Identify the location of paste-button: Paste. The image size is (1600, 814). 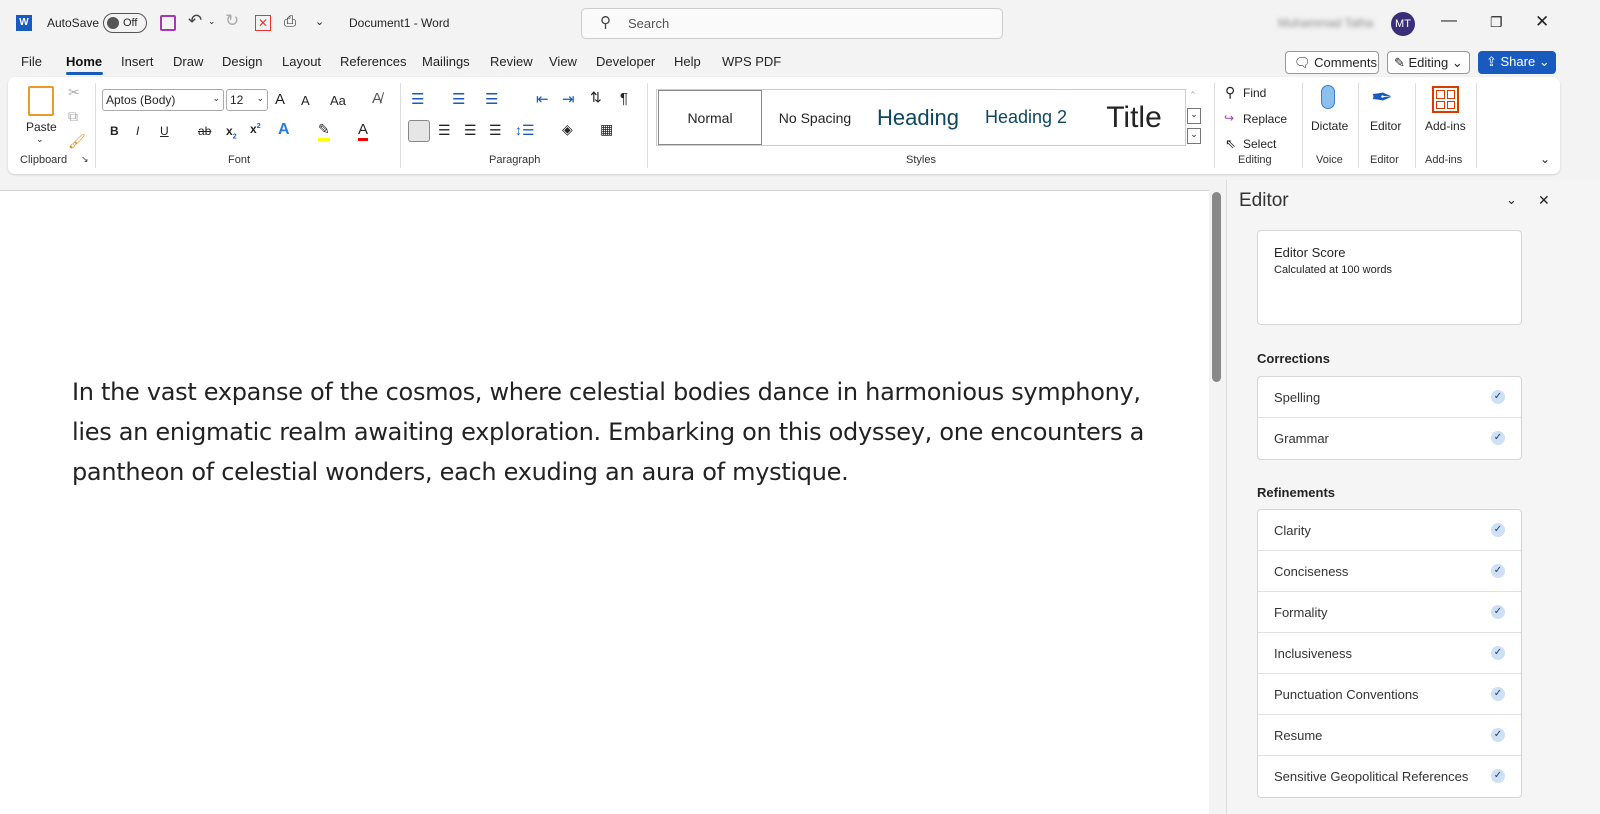
(41, 127).